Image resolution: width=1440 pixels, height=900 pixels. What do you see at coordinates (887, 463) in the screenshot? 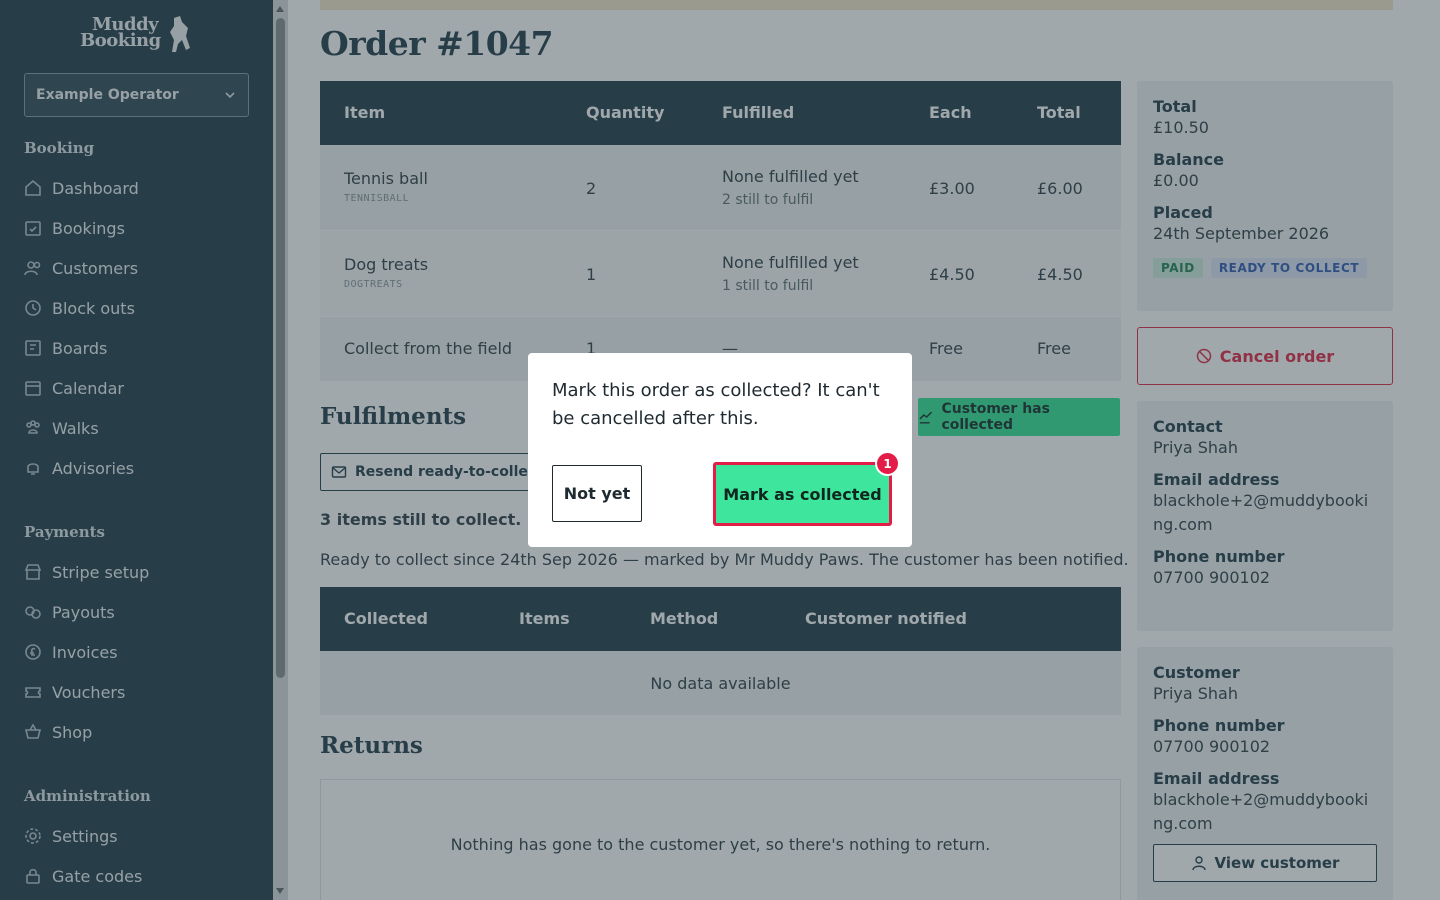
I see `step-badge: 1` at bounding box center [887, 463].